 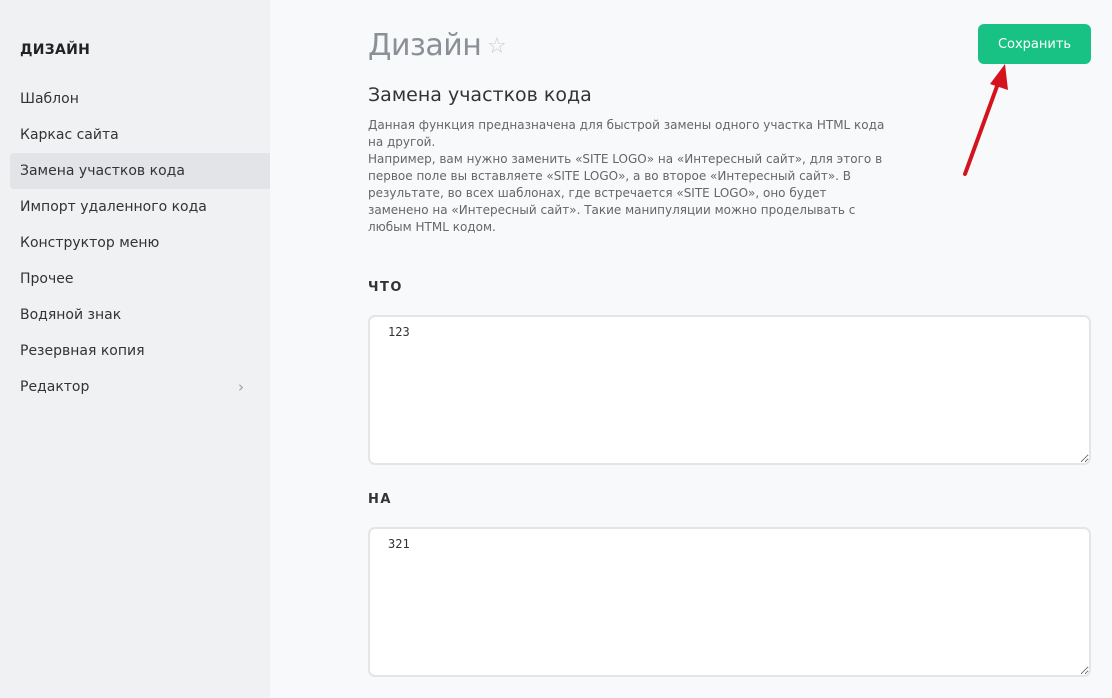 What do you see at coordinates (729, 390) in the screenshot?
I see `what-field: 123` at bounding box center [729, 390].